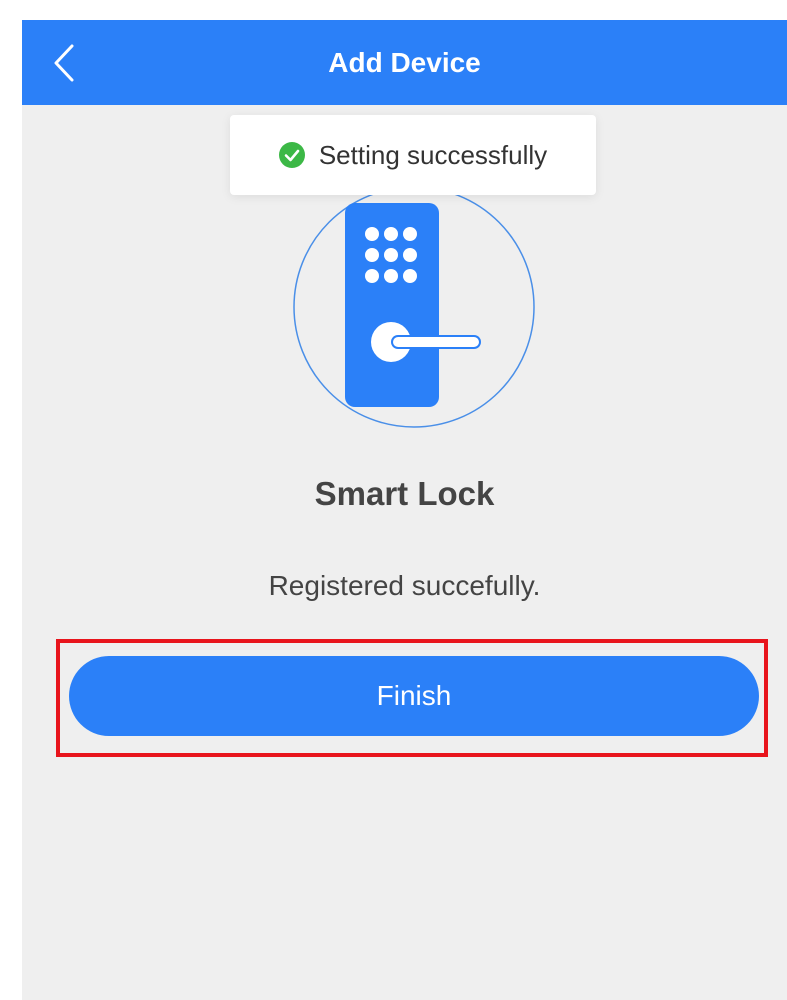 The image size is (787, 1000). Describe the element at coordinates (404, 493) in the screenshot. I see `device-name: Smart Lock` at that location.